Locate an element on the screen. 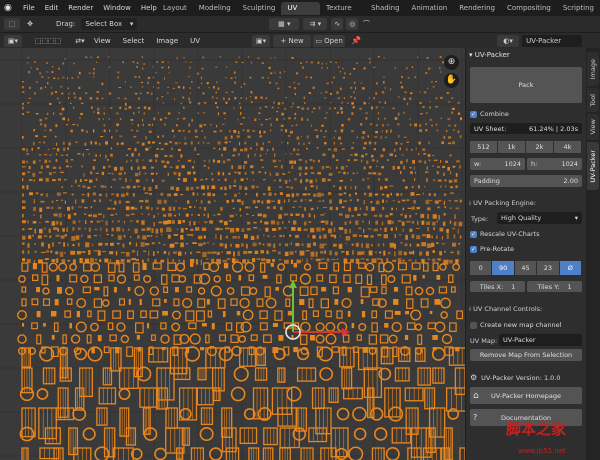 The image size is (600, 460). drag-mode-dropdown: Select Box ▾ is located at coordinates (109, 24).